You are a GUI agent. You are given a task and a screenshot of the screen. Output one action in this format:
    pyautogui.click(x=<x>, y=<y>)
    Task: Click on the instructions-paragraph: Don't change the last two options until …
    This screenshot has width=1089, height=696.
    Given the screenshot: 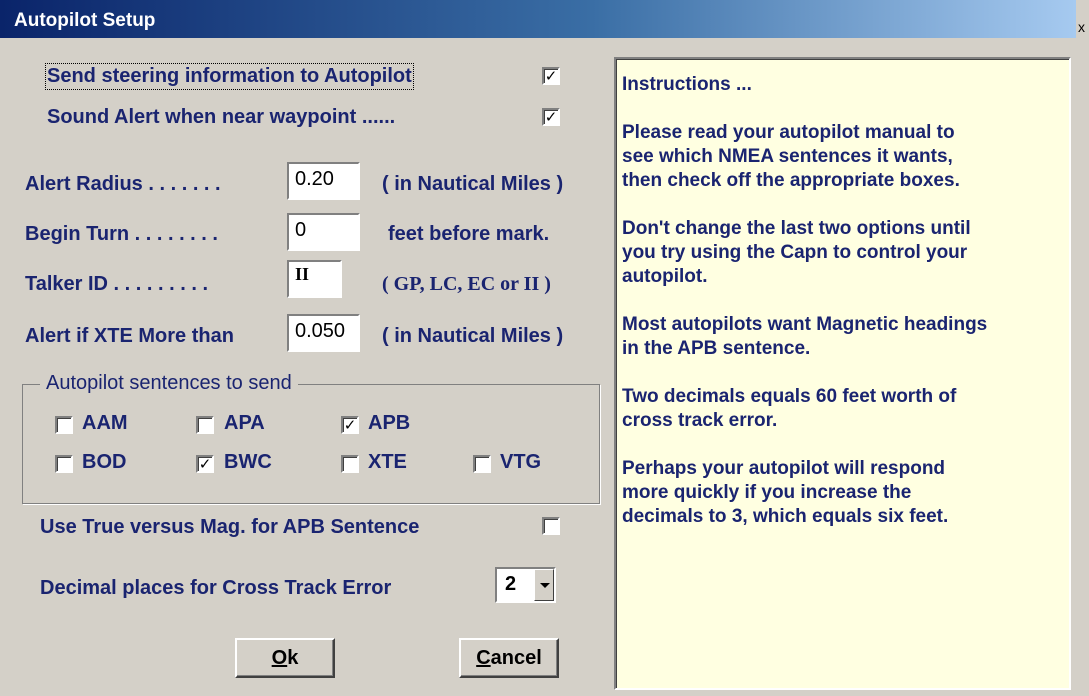 What is the action you would take?
    pyautogui.click(x=796, y=252)
    